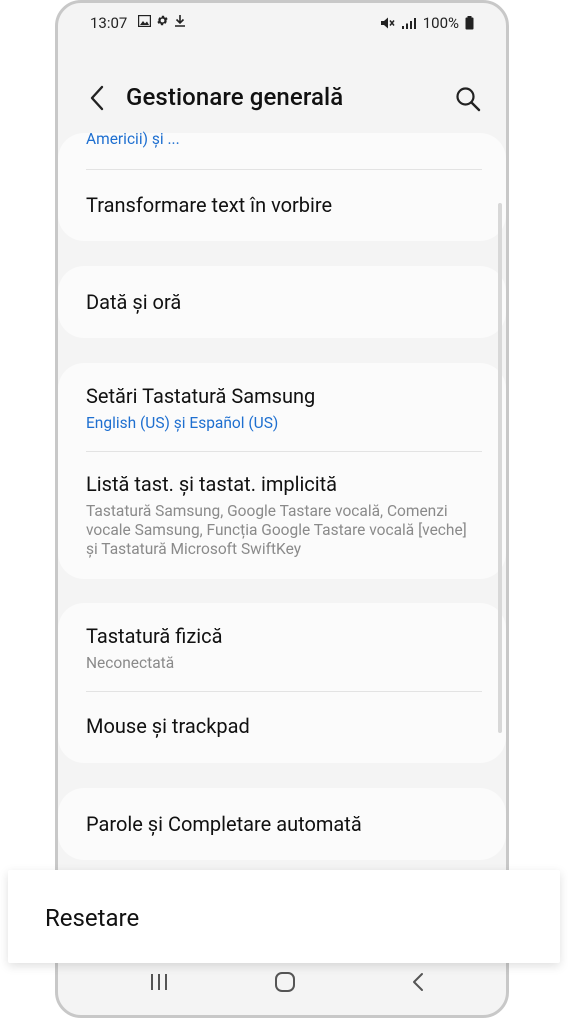 The image size is (568, 1020). What do you see at coordinates (180, 21) in the screenshot?
I see `download-icon` at bounding box center [180, 21].